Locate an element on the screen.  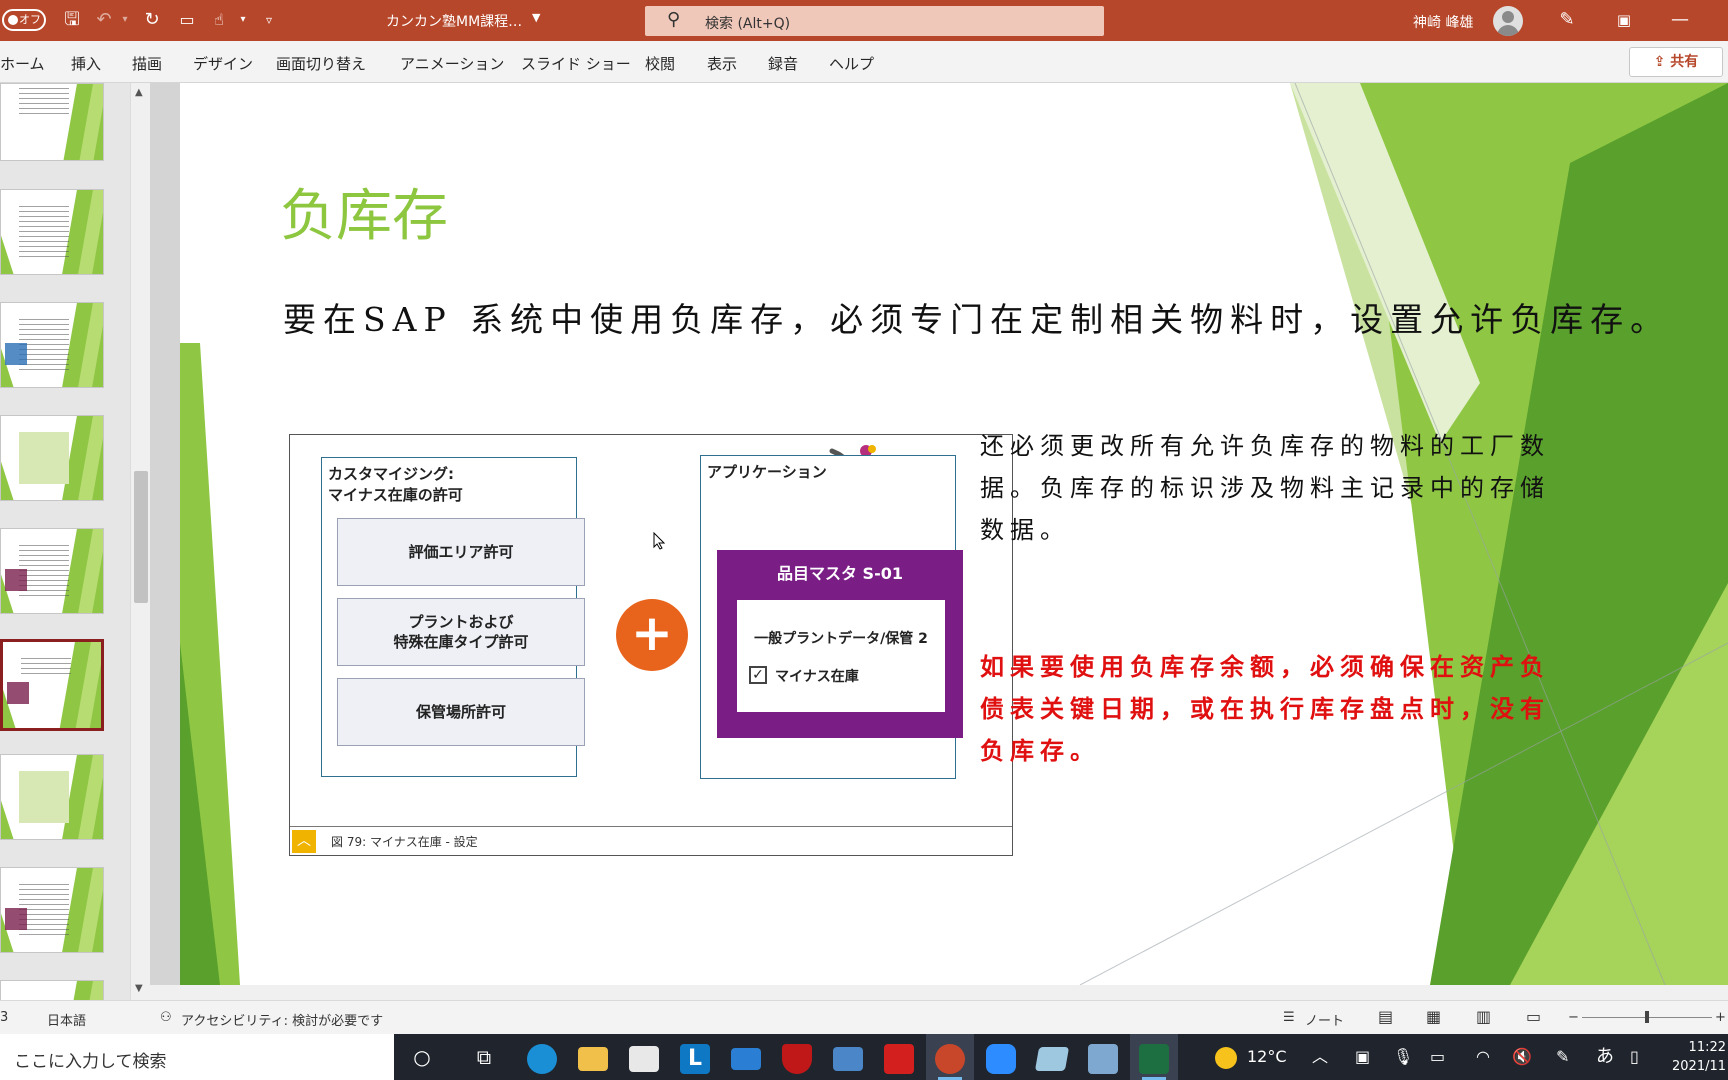
powerpoint-taskbar-icon is located at coordinates (950, 1057).